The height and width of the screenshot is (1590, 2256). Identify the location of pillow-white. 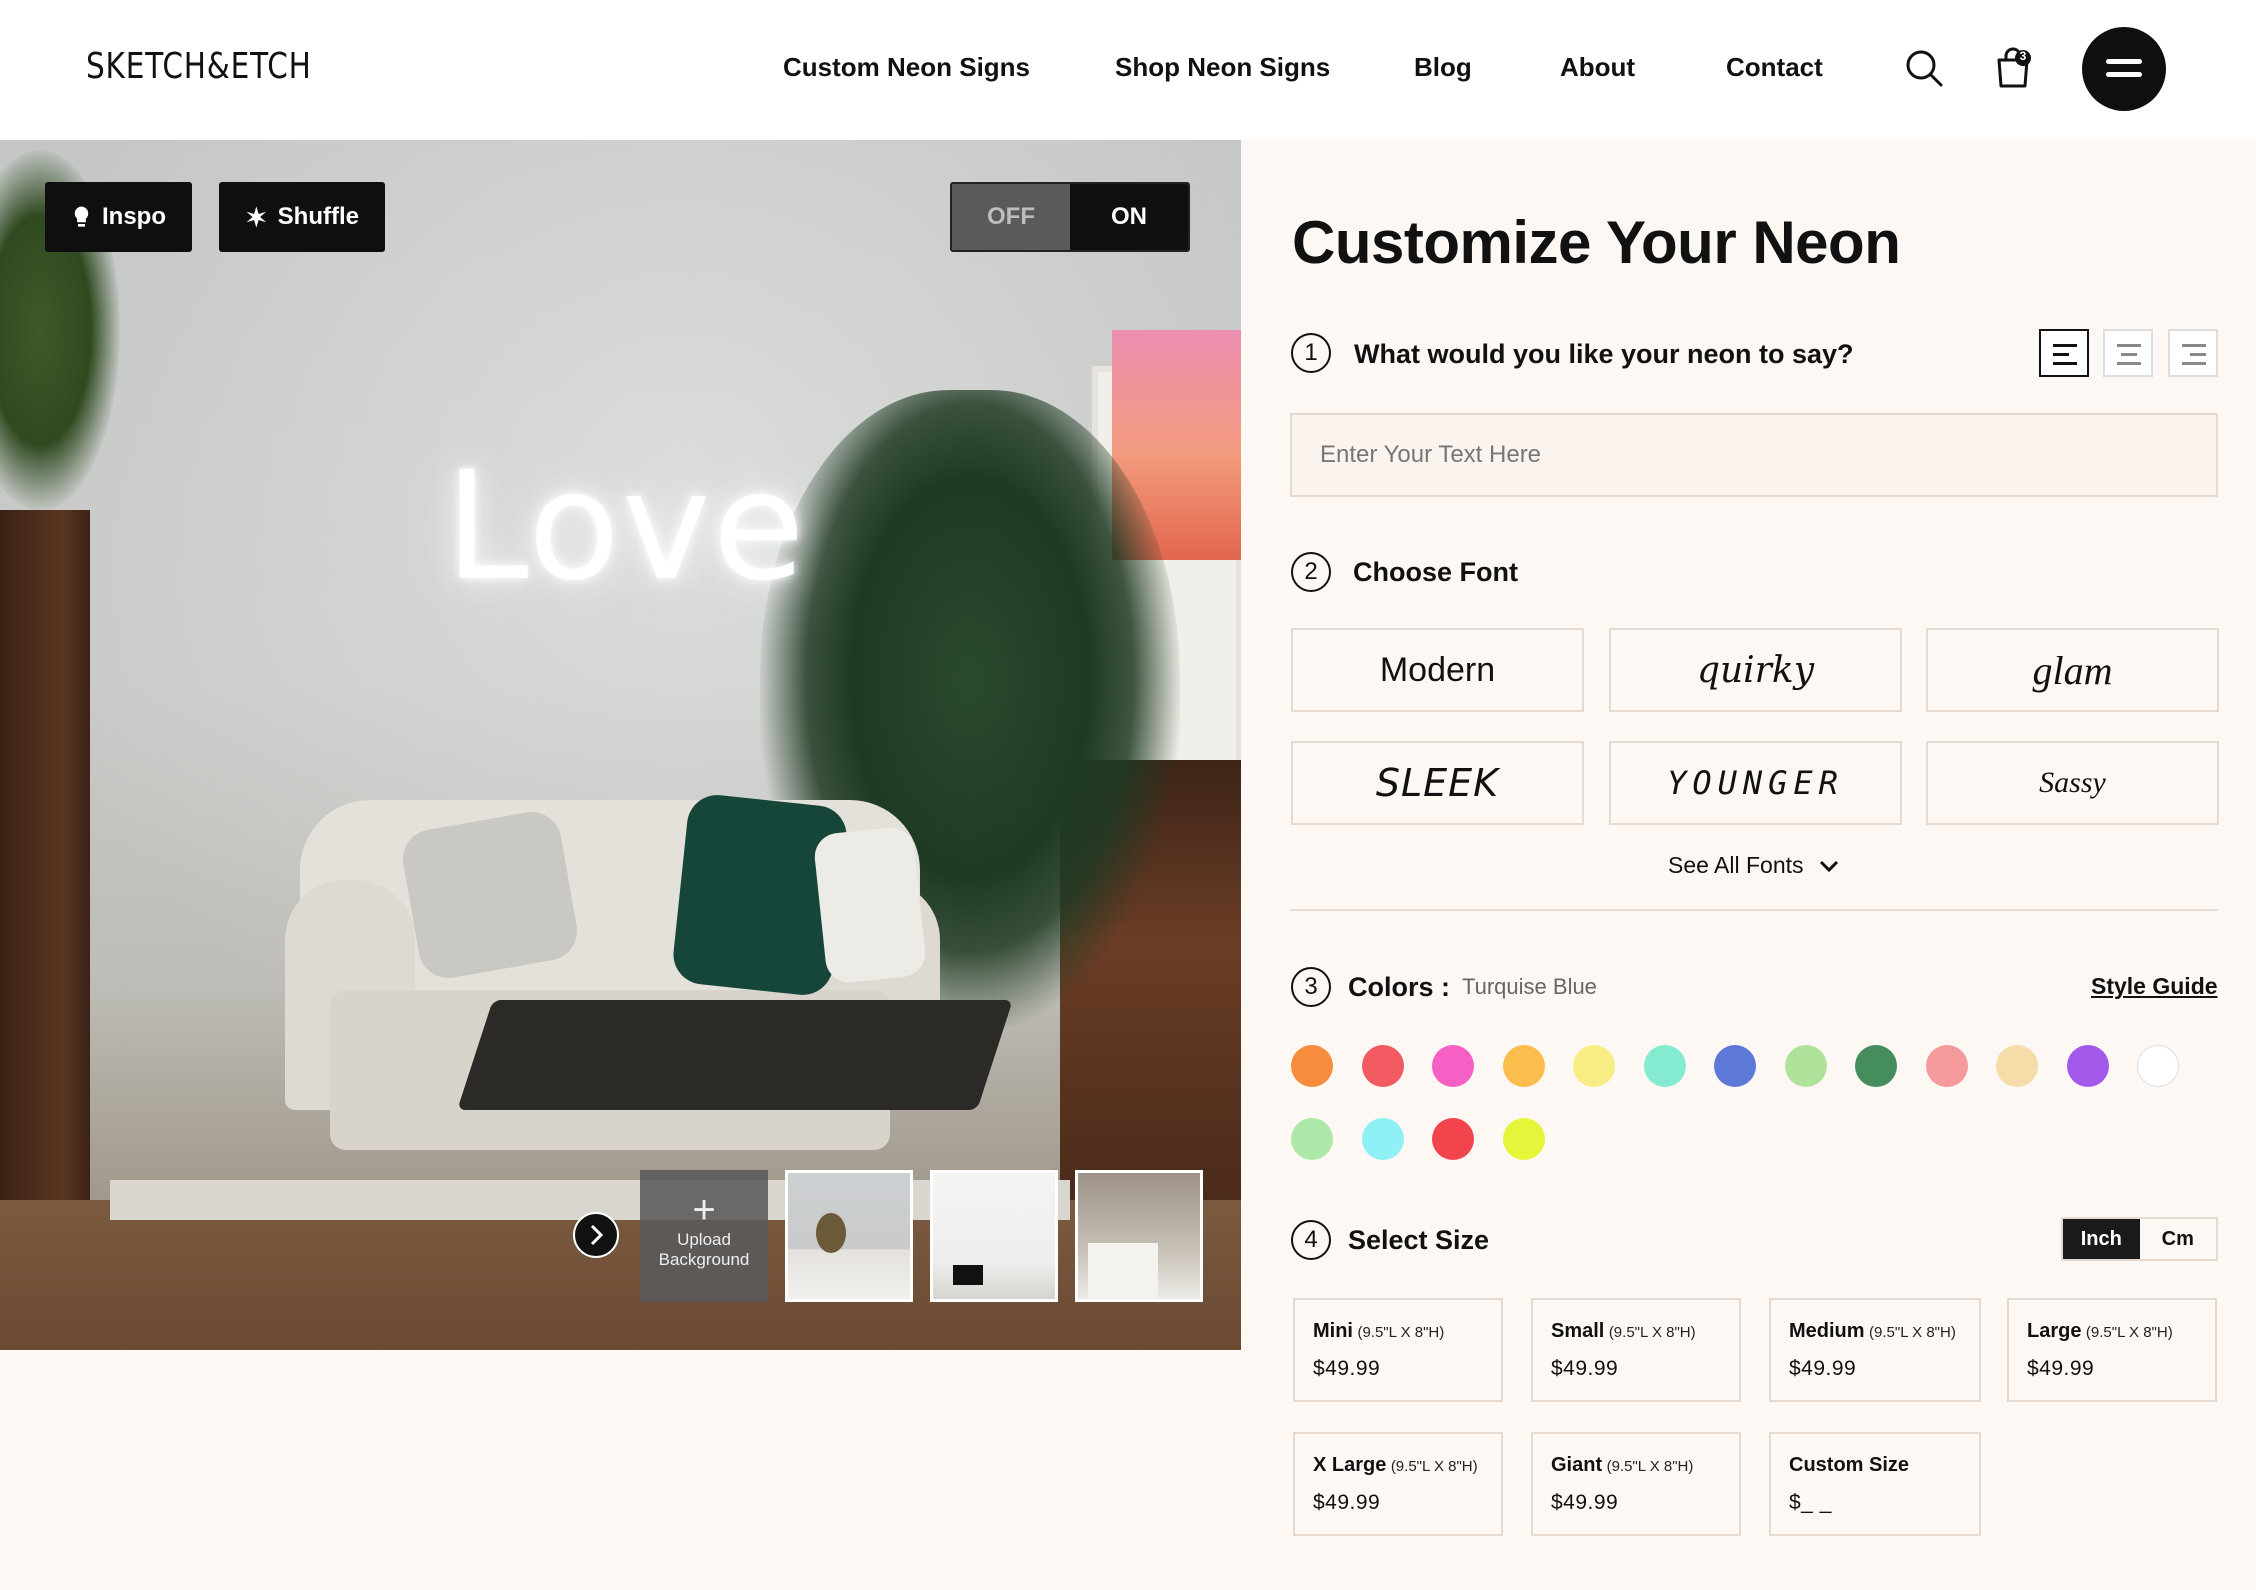
(870, 905).